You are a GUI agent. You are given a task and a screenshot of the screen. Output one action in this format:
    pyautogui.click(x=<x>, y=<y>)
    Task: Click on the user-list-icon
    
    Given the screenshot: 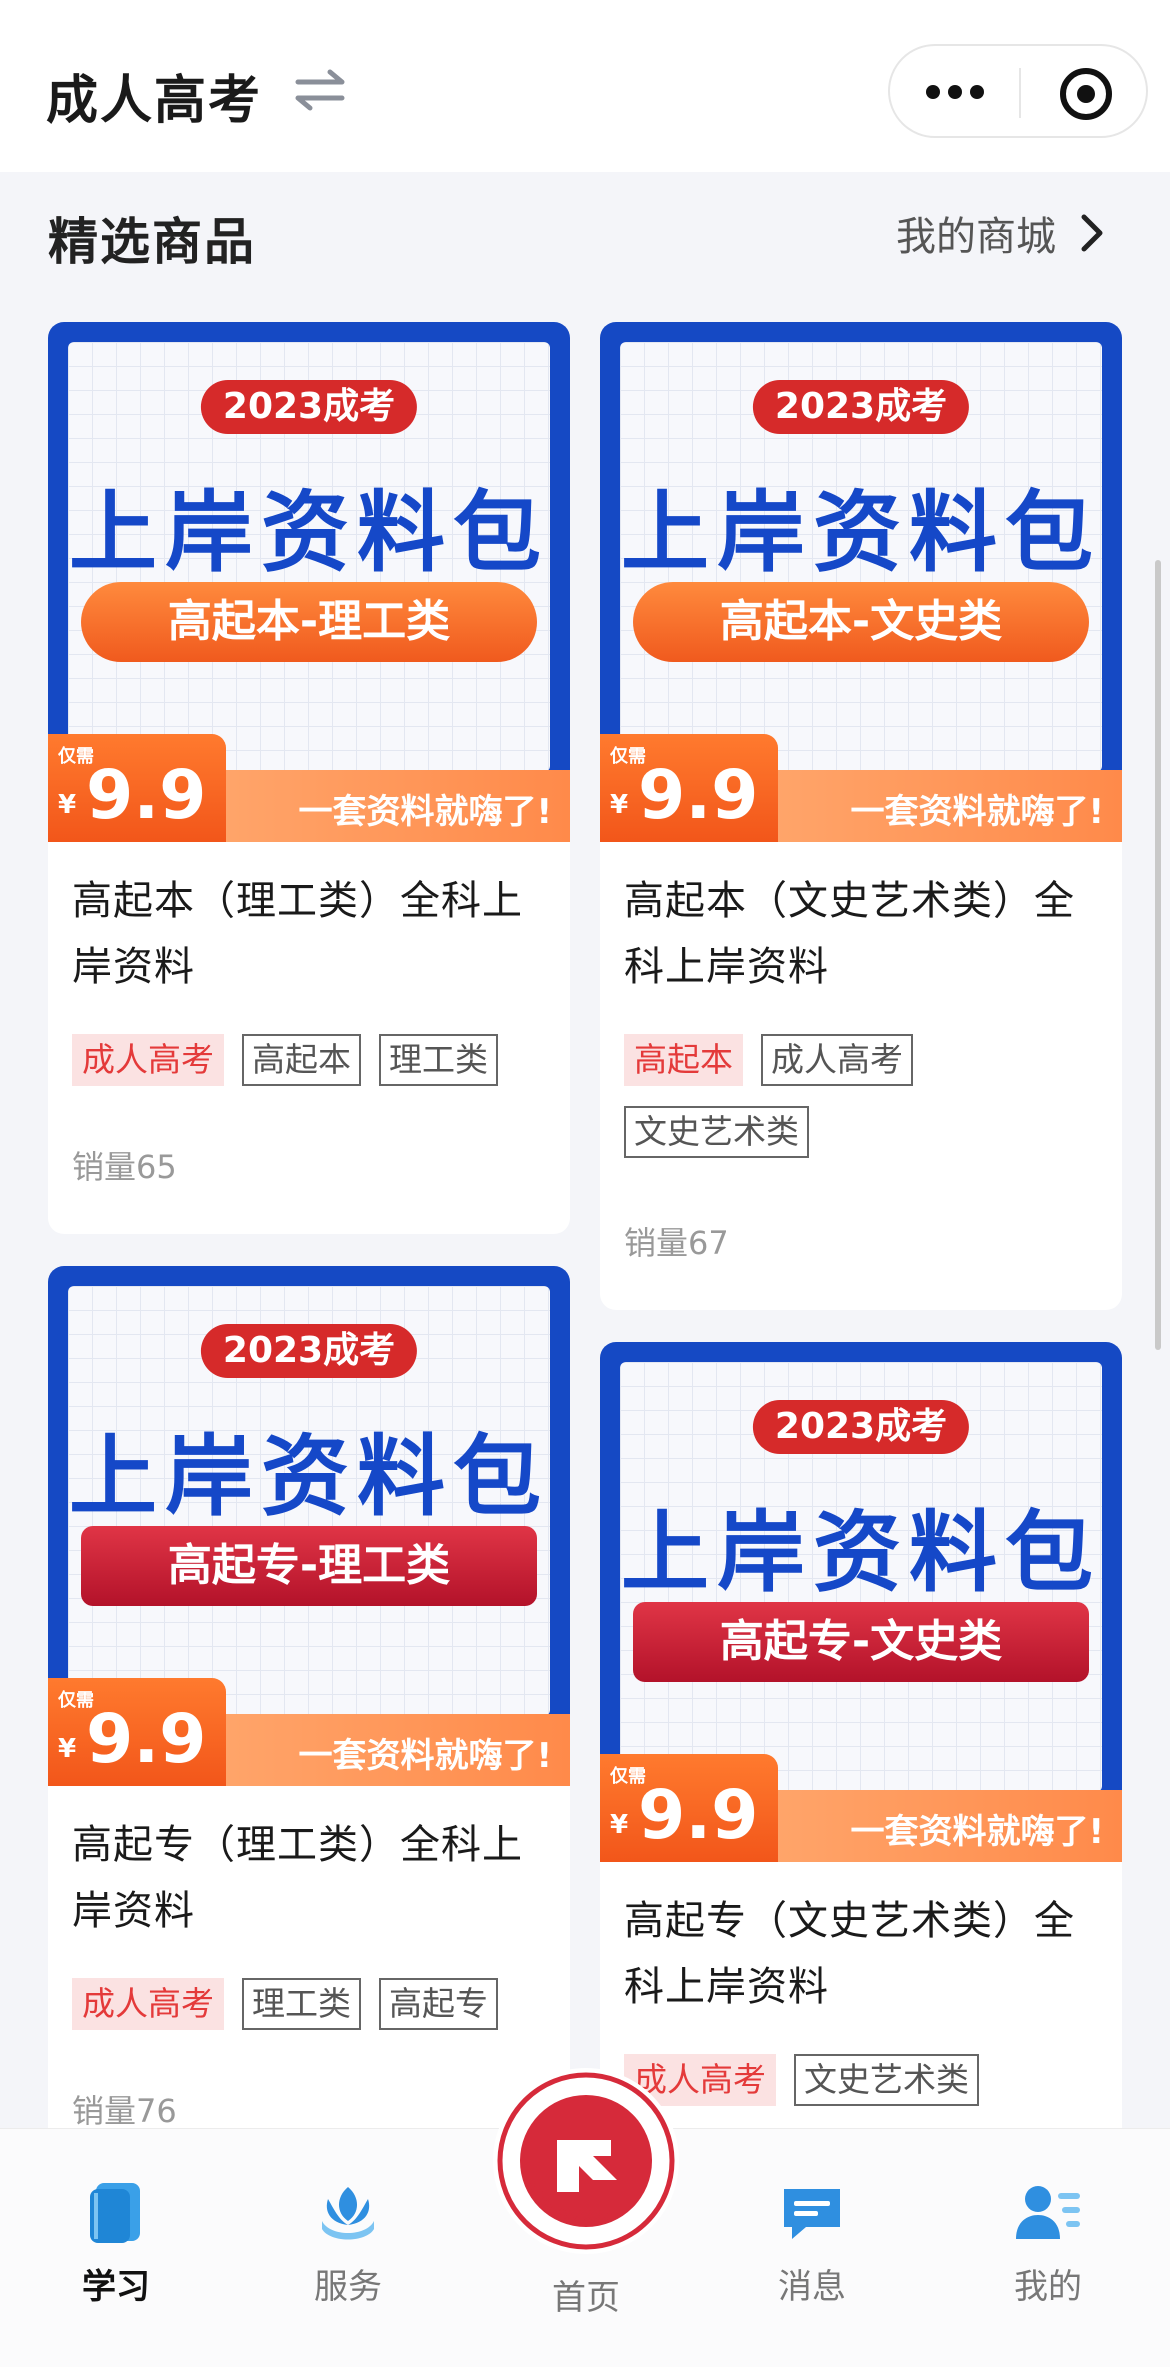 What is the action you would take?
    pyautogui.click(x=1048, y=2212)
    